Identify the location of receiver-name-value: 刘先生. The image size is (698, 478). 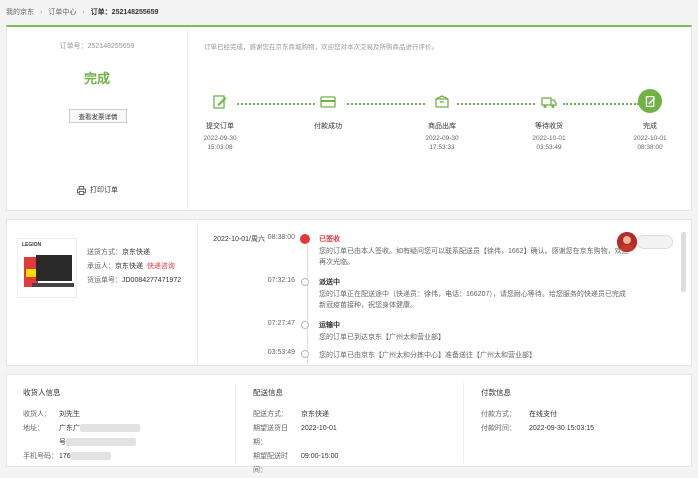
(69, 414).